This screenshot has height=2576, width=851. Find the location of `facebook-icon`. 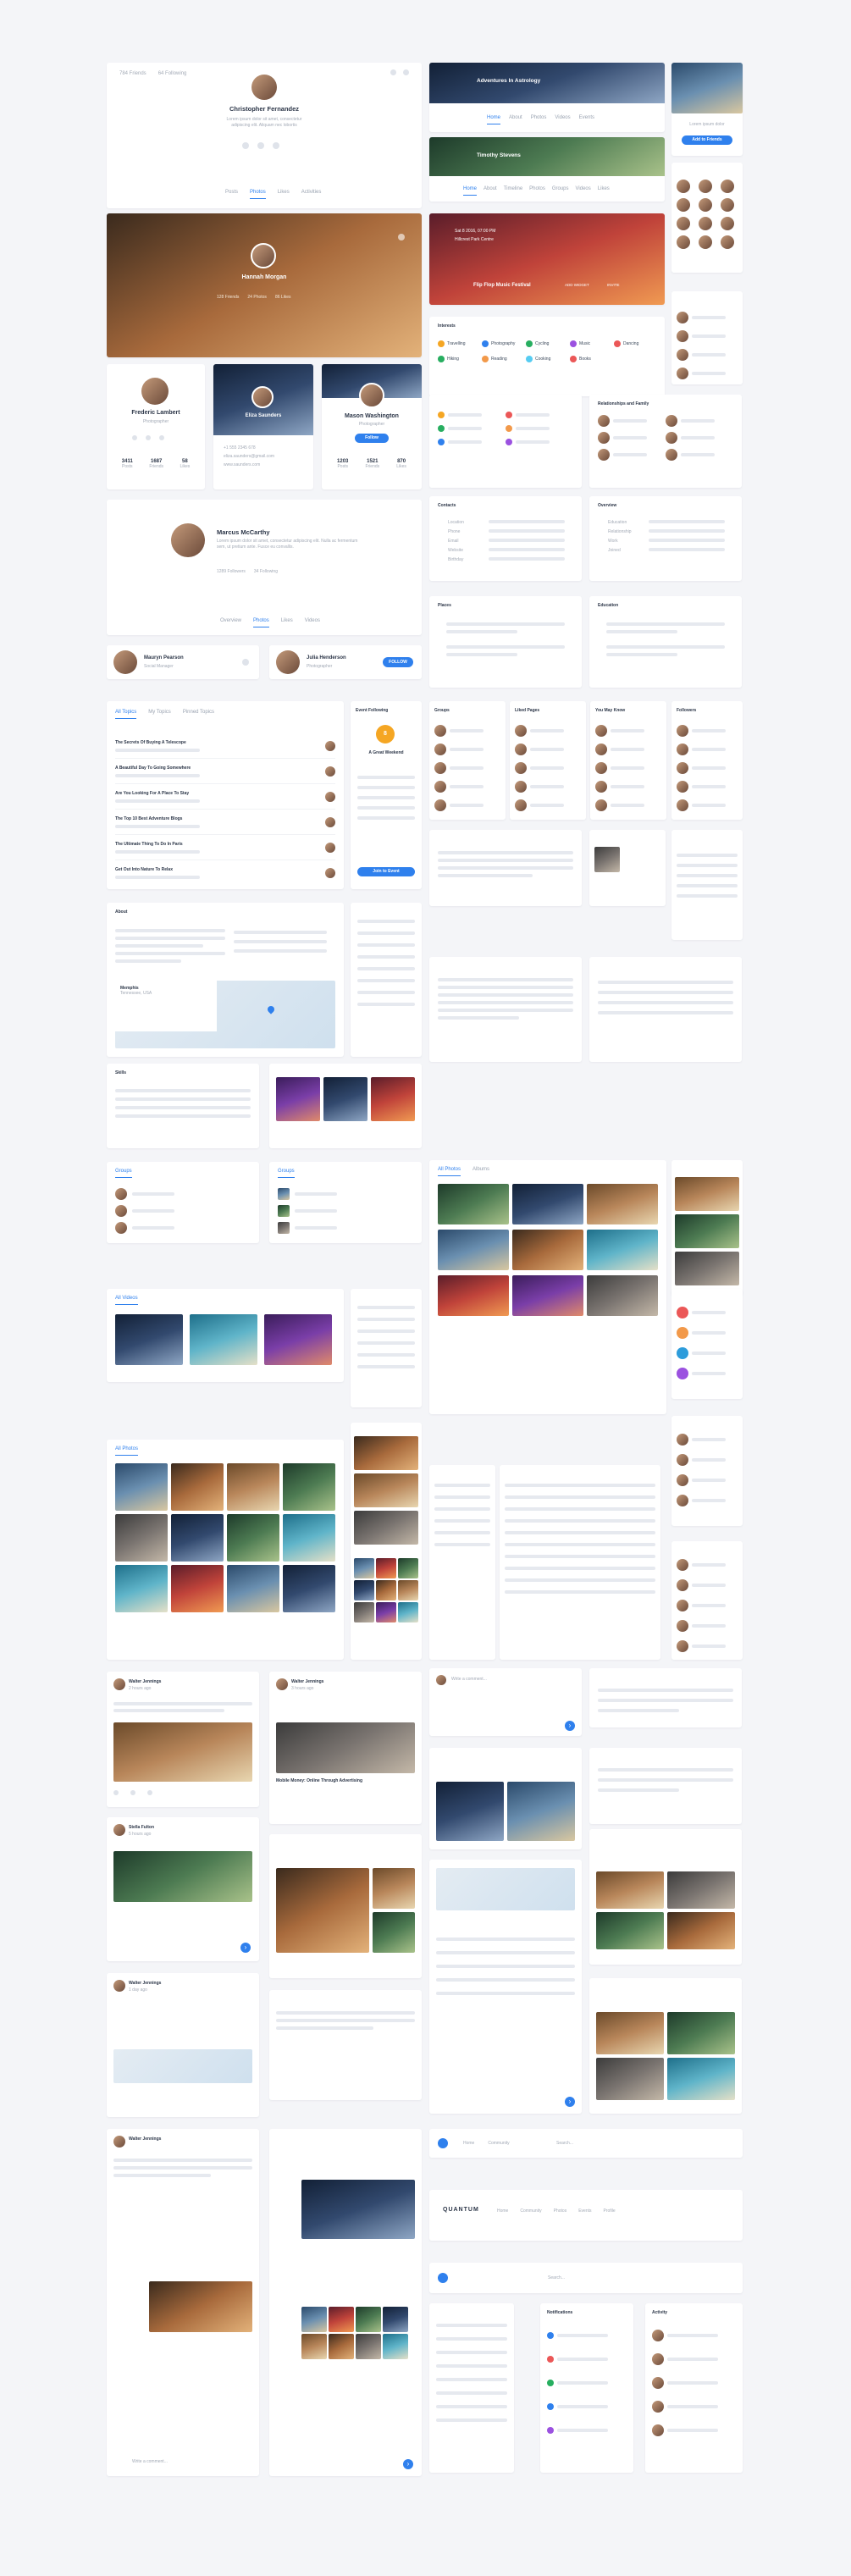

facebook-icon is located at coordinates (148, 437).